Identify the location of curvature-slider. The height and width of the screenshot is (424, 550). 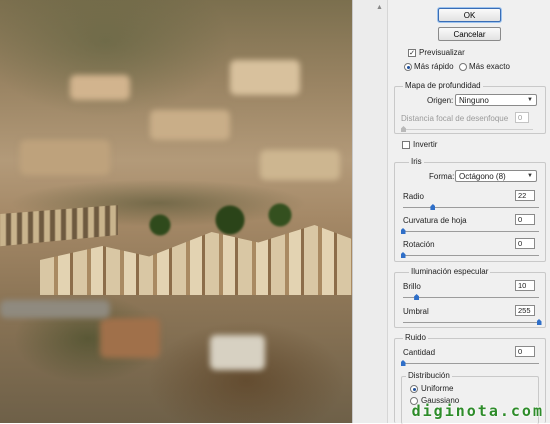
(469, 231).